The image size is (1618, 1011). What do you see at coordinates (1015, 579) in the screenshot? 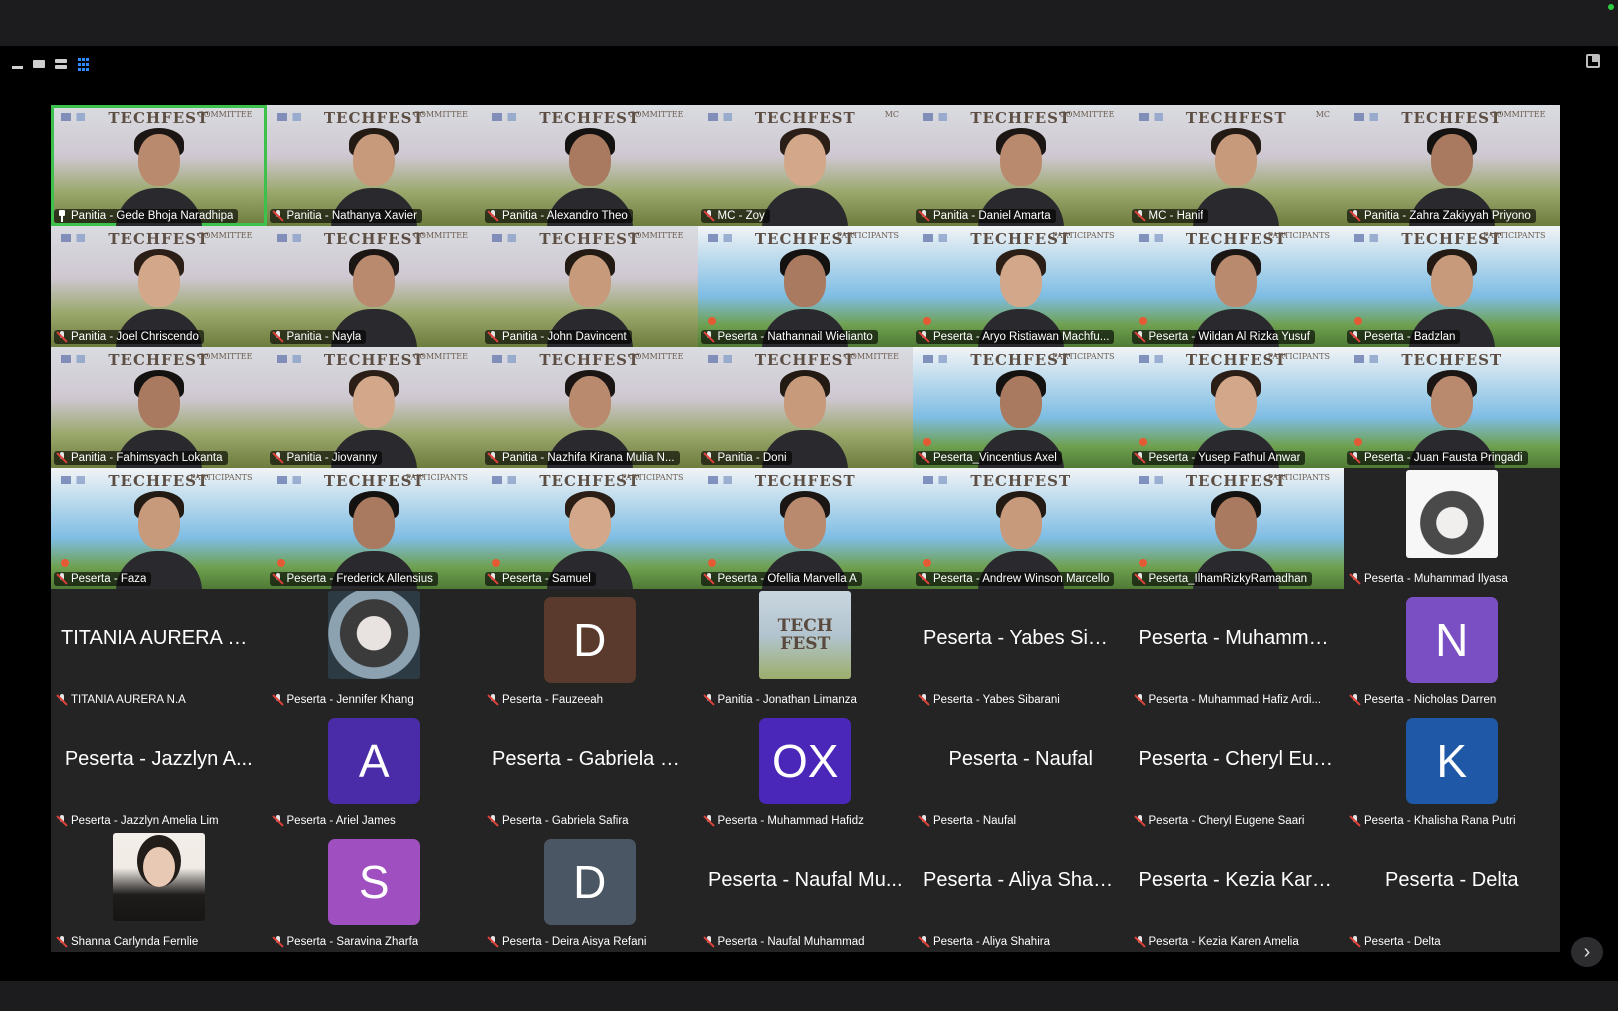
I see `name-label: Peserta - Andrew Winson Marcello` at bounding box center [1015, 579].